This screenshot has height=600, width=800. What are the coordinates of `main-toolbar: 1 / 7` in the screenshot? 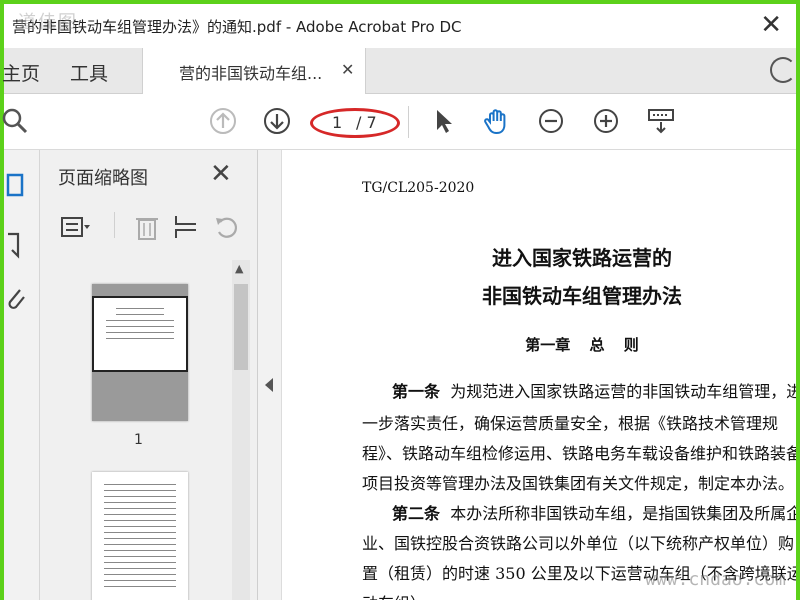 It's located at (399, 122).